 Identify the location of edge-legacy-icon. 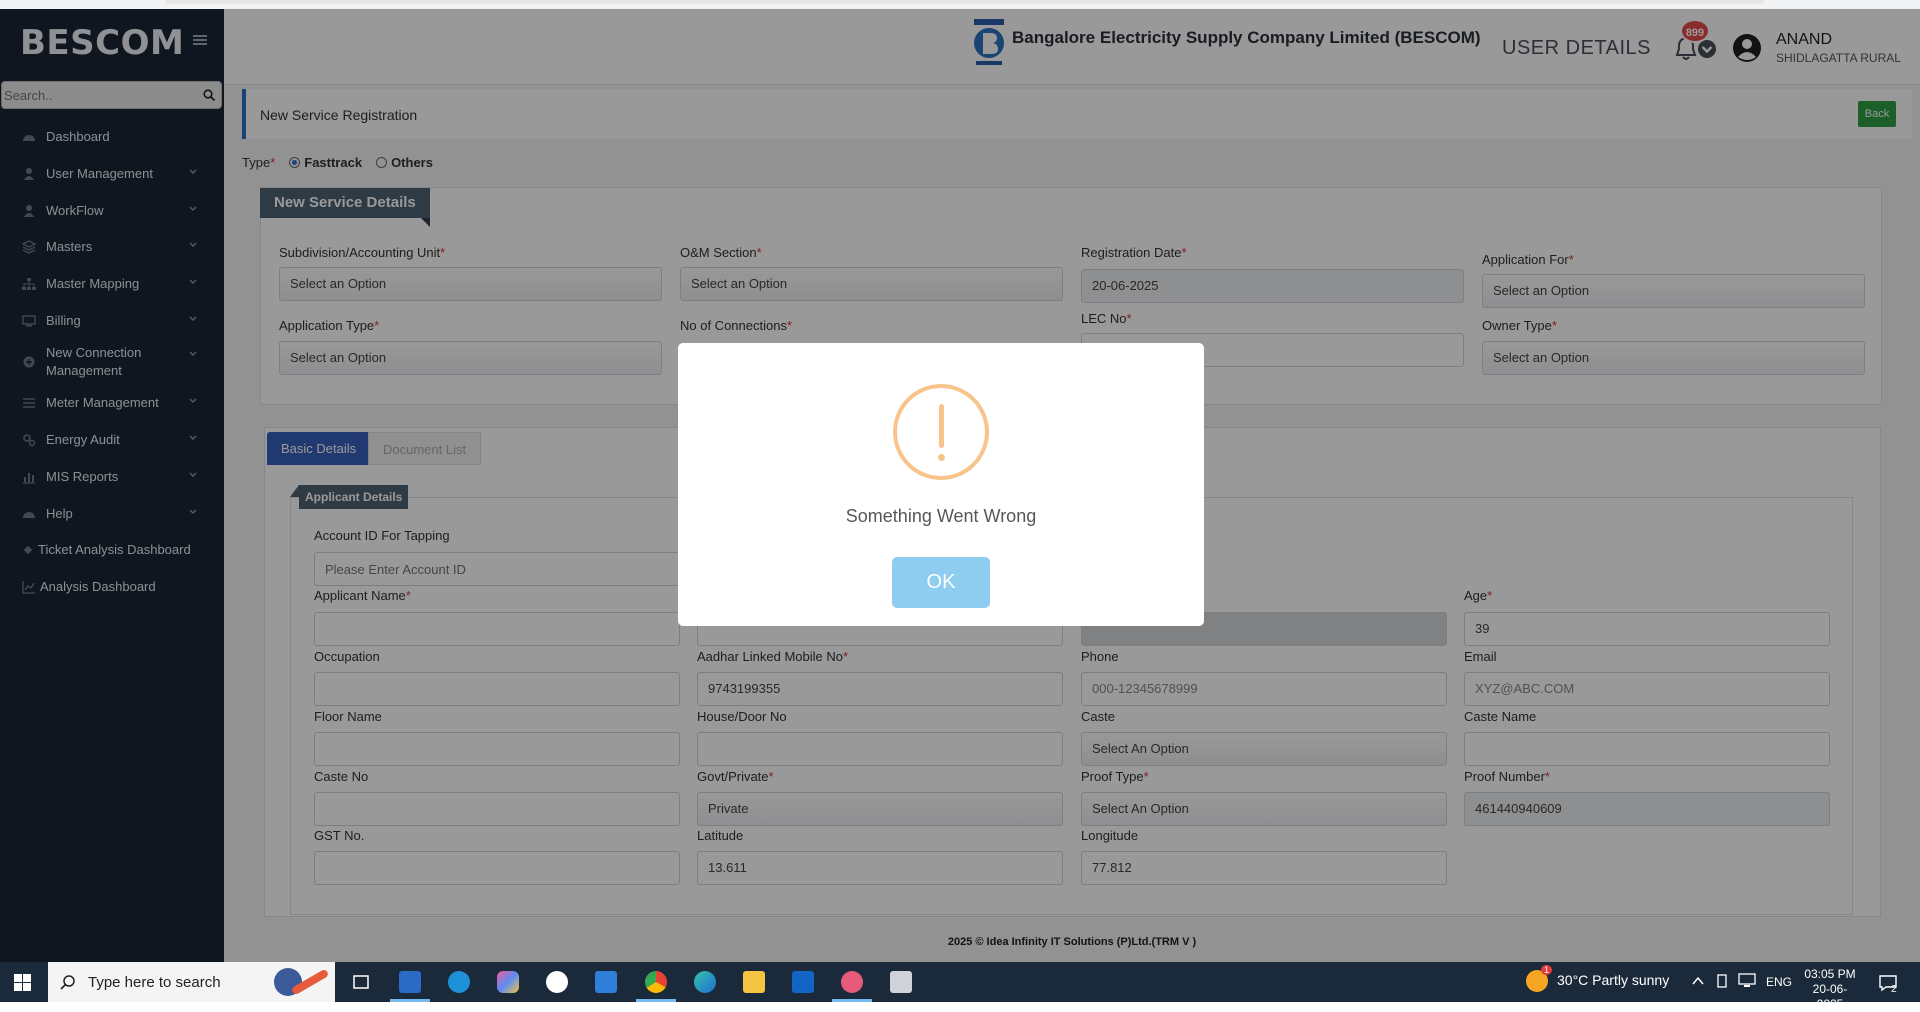
(459, 982).